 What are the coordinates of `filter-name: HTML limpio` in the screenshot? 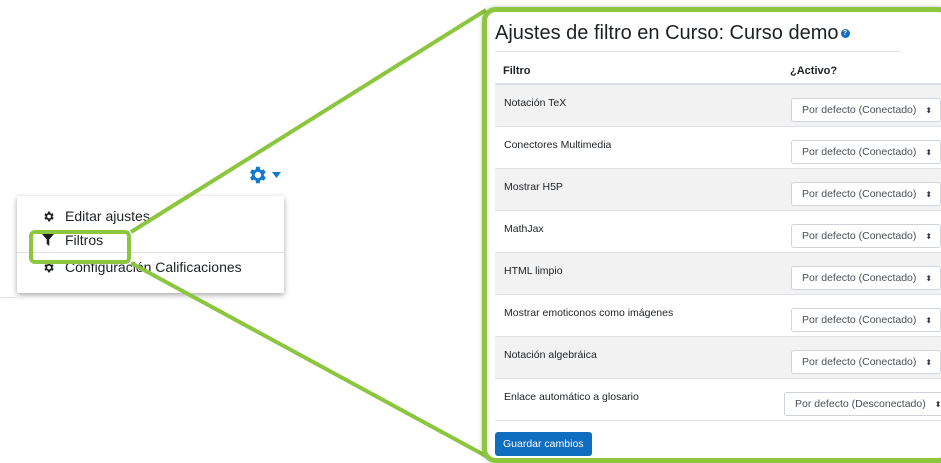 It's located at (533, 271).